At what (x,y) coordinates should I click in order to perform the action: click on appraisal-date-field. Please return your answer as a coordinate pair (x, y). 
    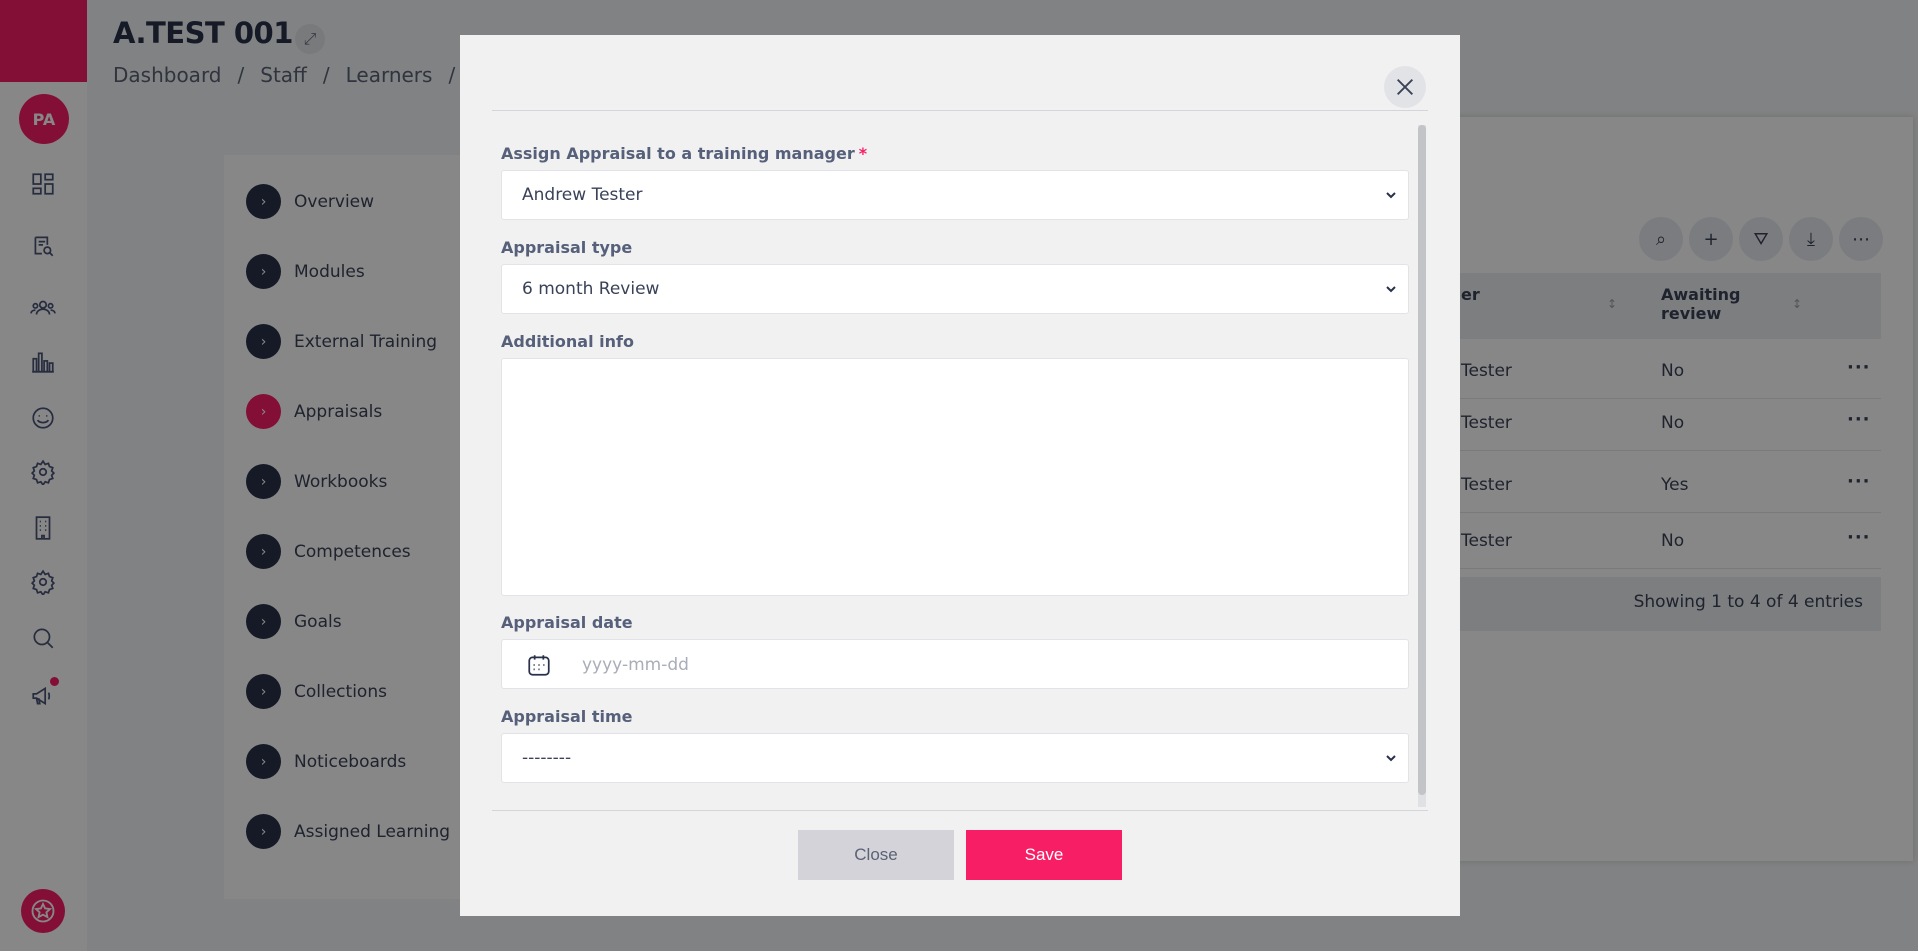
    Looking at the image, I should click on (955, 664).